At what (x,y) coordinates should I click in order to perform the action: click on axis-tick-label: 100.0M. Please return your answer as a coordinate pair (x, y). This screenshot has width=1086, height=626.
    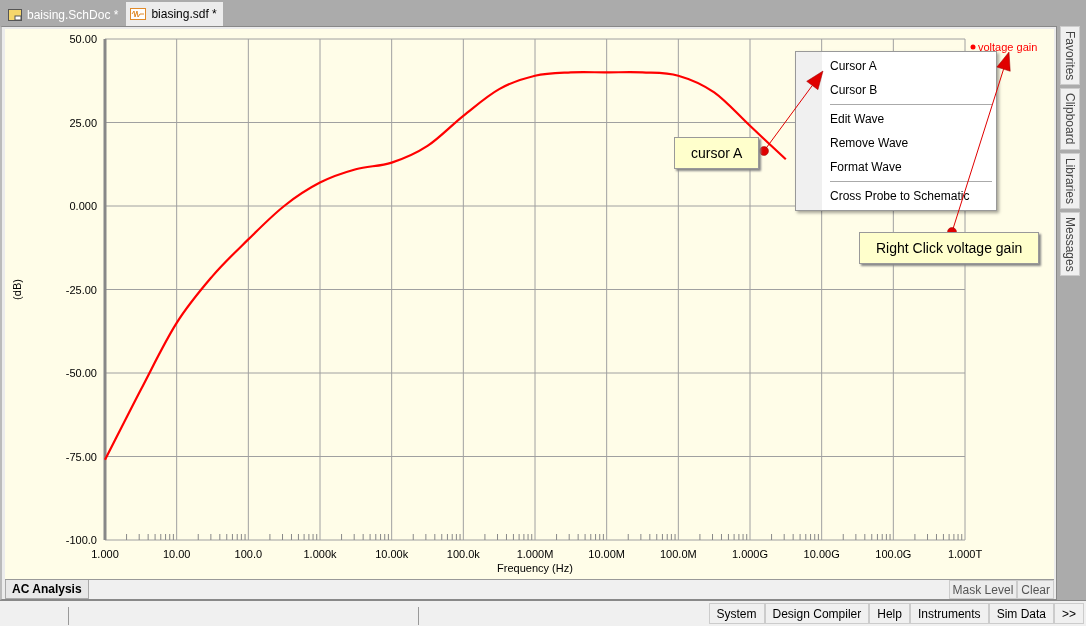
    Looking at the image, I should click on (678, 554).